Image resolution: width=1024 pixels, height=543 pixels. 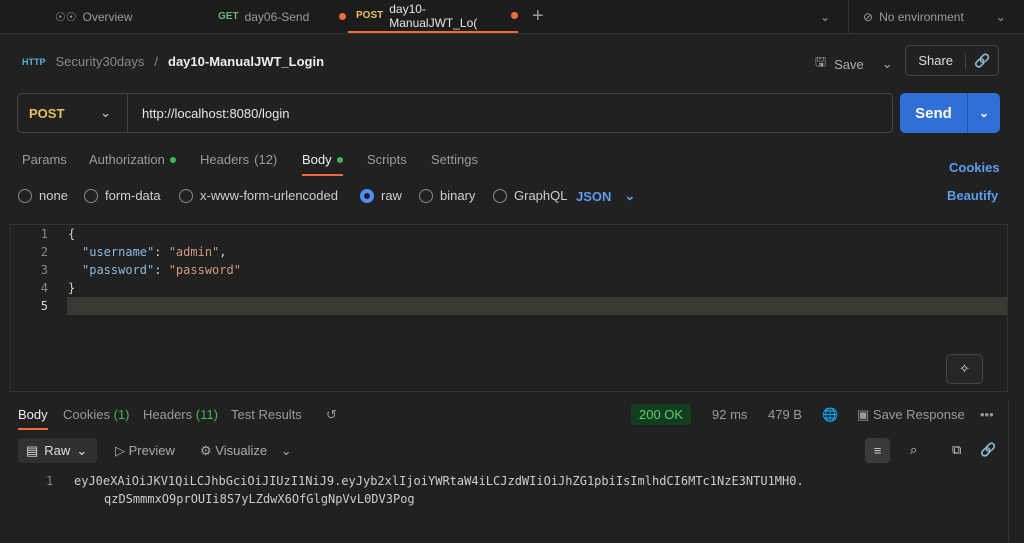 What do you see at coordinates (180, 414) in the screenshot?
I see `response-tab-headers: Headers (11)` at bounding box center [180, 414].